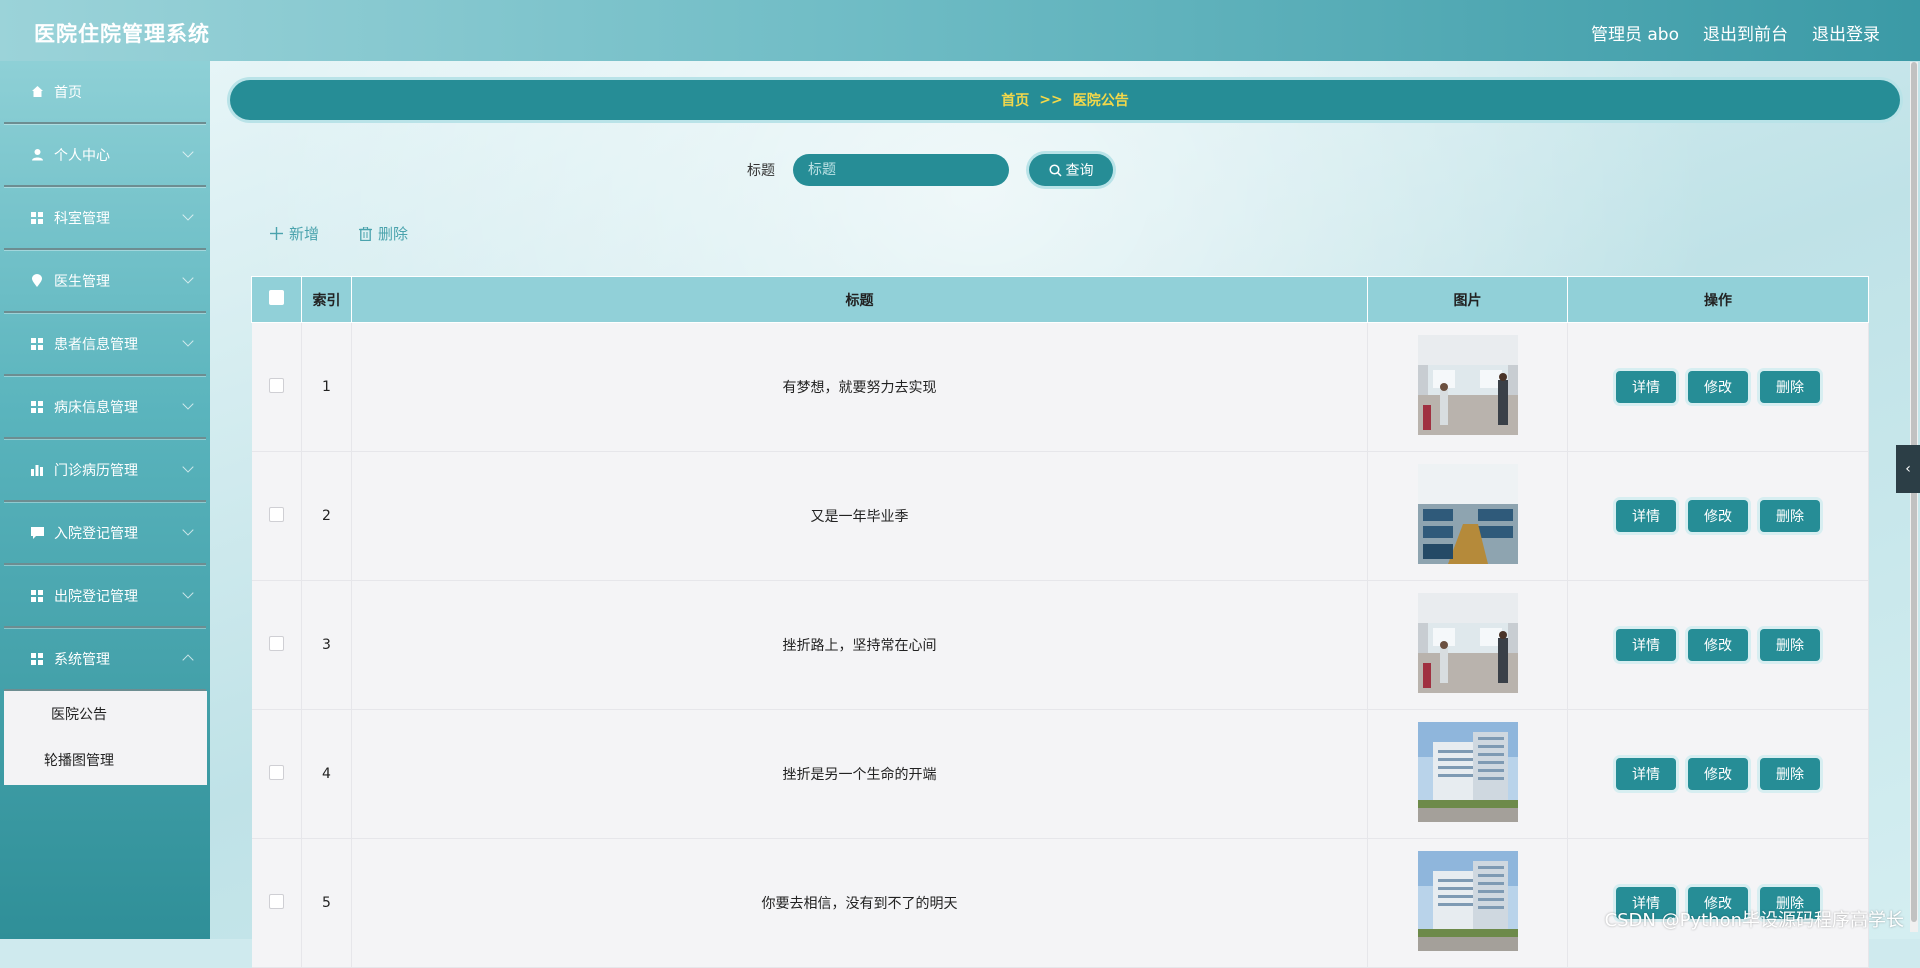  What do you see at coordinates (326, 774) in the screenshot?
I see `row-index: 4` at bounding box center [326, 774].